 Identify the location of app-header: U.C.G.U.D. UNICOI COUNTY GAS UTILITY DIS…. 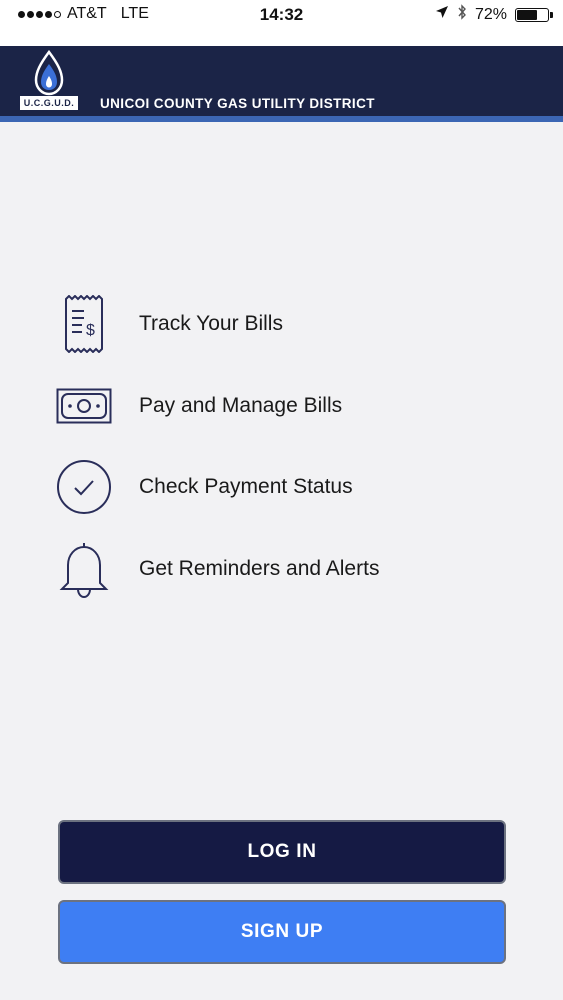
(281, 84).